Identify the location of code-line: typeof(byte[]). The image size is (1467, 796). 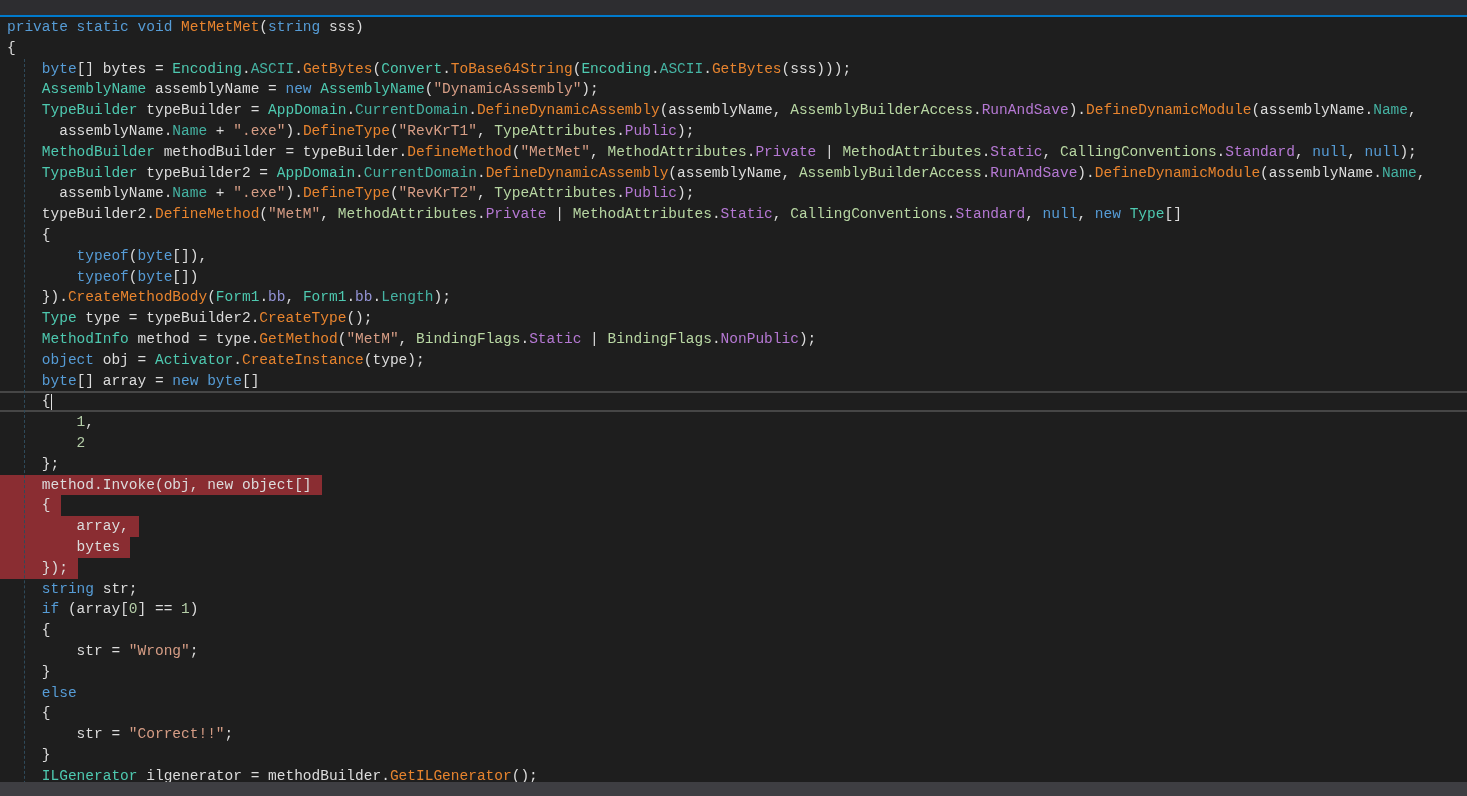
(137, 277).